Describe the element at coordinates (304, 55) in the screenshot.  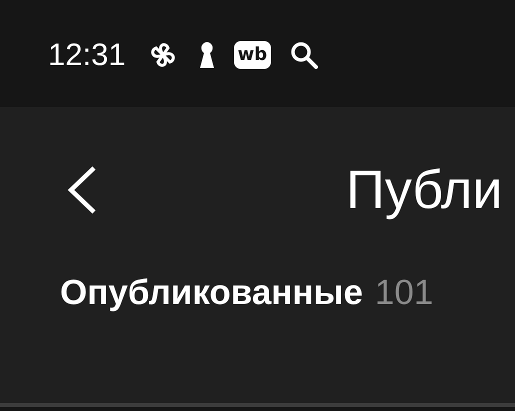
I see `search-icon` at that location.